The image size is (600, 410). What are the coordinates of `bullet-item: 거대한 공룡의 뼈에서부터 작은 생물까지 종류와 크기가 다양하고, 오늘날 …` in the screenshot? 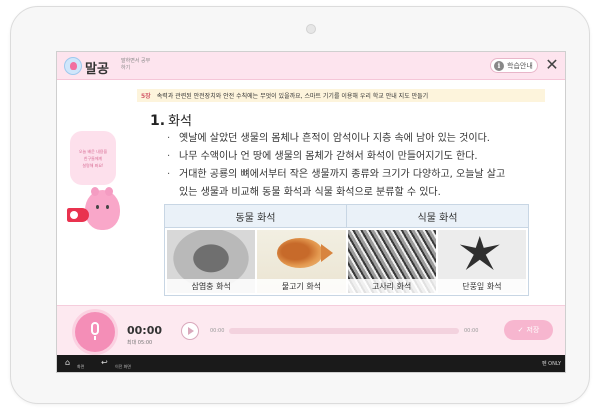 It's located at (357, 175).